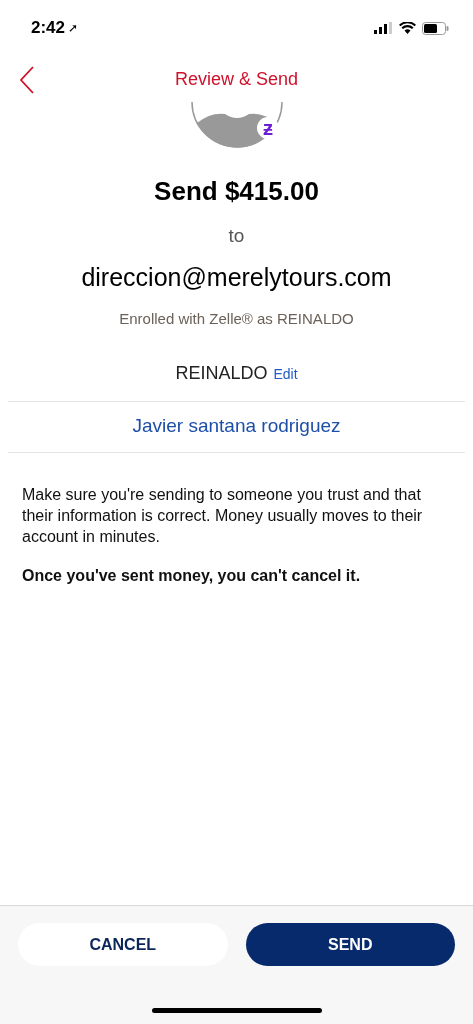 Image resolution: width=473 pixels, height=1024 pixels. Describe the element at coordinates (221, 373) in the screenshot. I see `recipient-name: REINALDO` at that location.